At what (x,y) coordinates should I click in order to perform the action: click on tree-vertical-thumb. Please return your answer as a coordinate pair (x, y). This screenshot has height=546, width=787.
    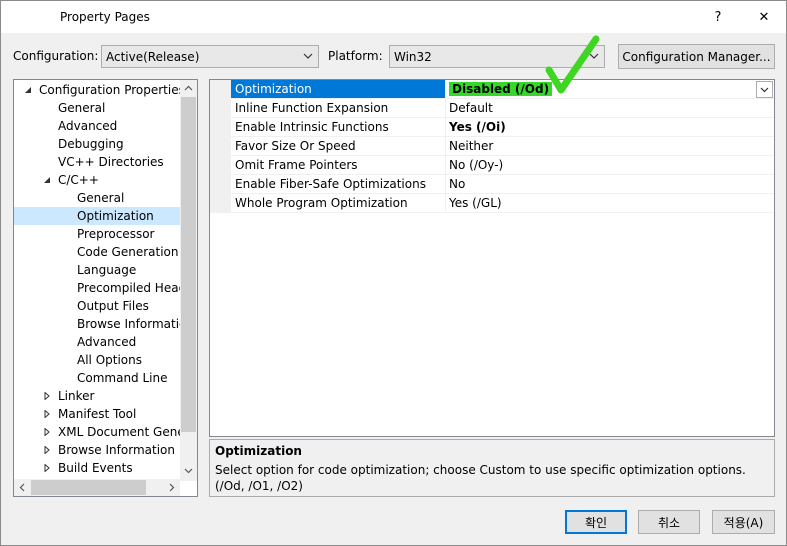
    Looking at the image, I should click on (188, 264).